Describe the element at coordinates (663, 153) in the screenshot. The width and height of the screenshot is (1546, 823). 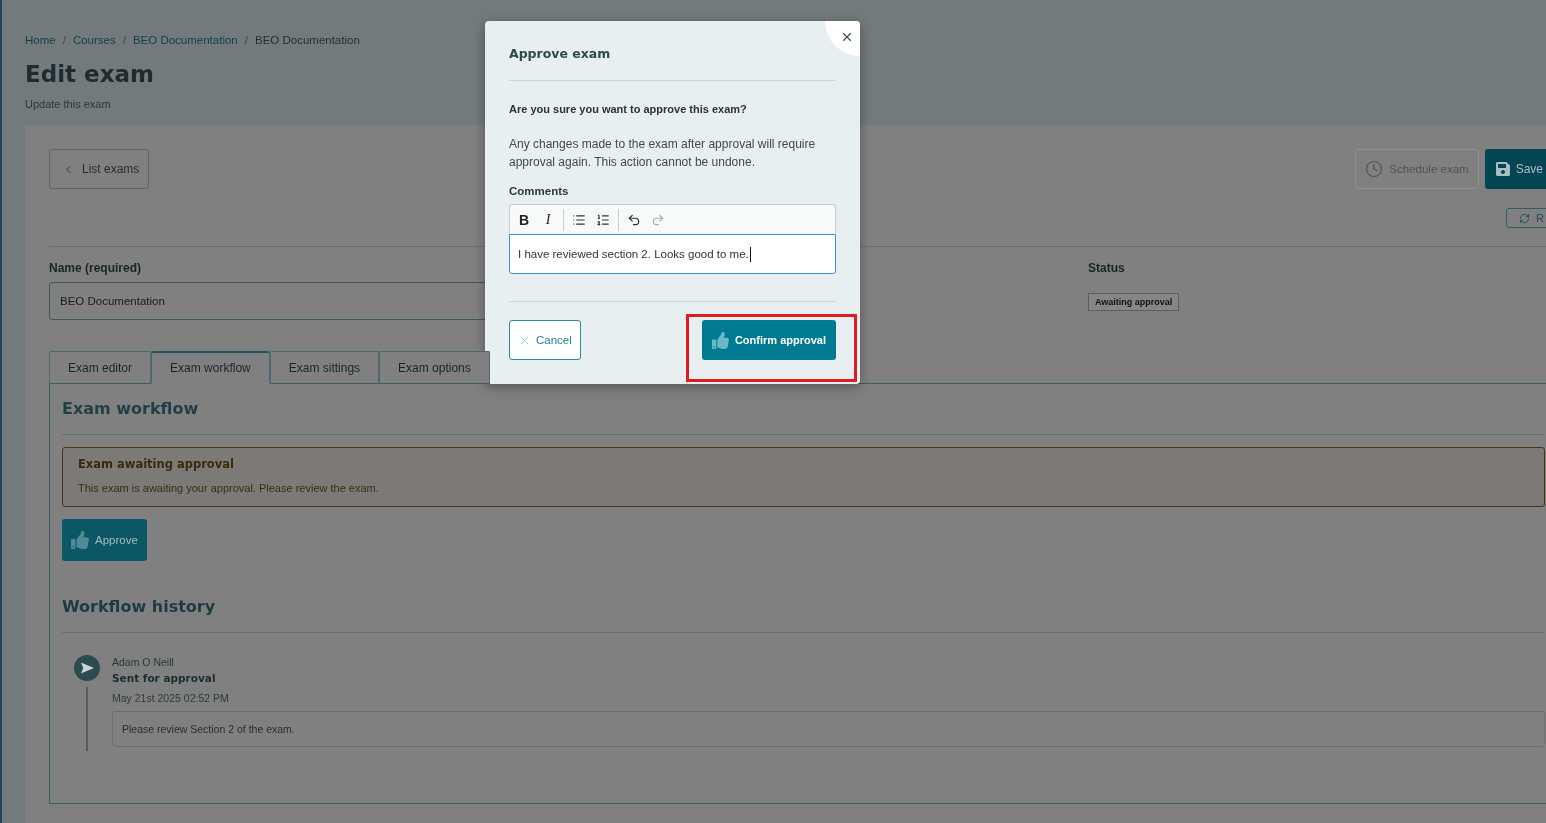
I see `dialog-message: Any changes made to the exam after approval will require approval again. This action cannot be undone.` at that location.